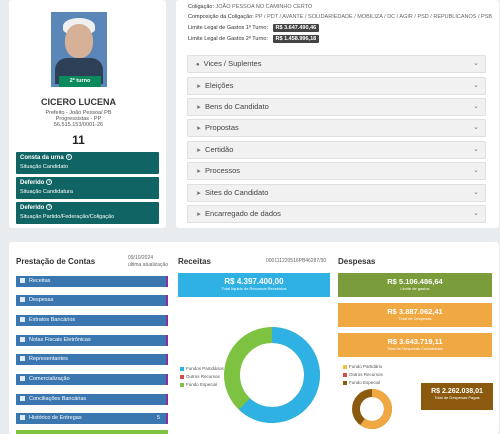  What do you see at coordinates (141, 258) in the screenshot?
I see `prestacao-date: 09/10/2024` at bounding box center [141, 258].